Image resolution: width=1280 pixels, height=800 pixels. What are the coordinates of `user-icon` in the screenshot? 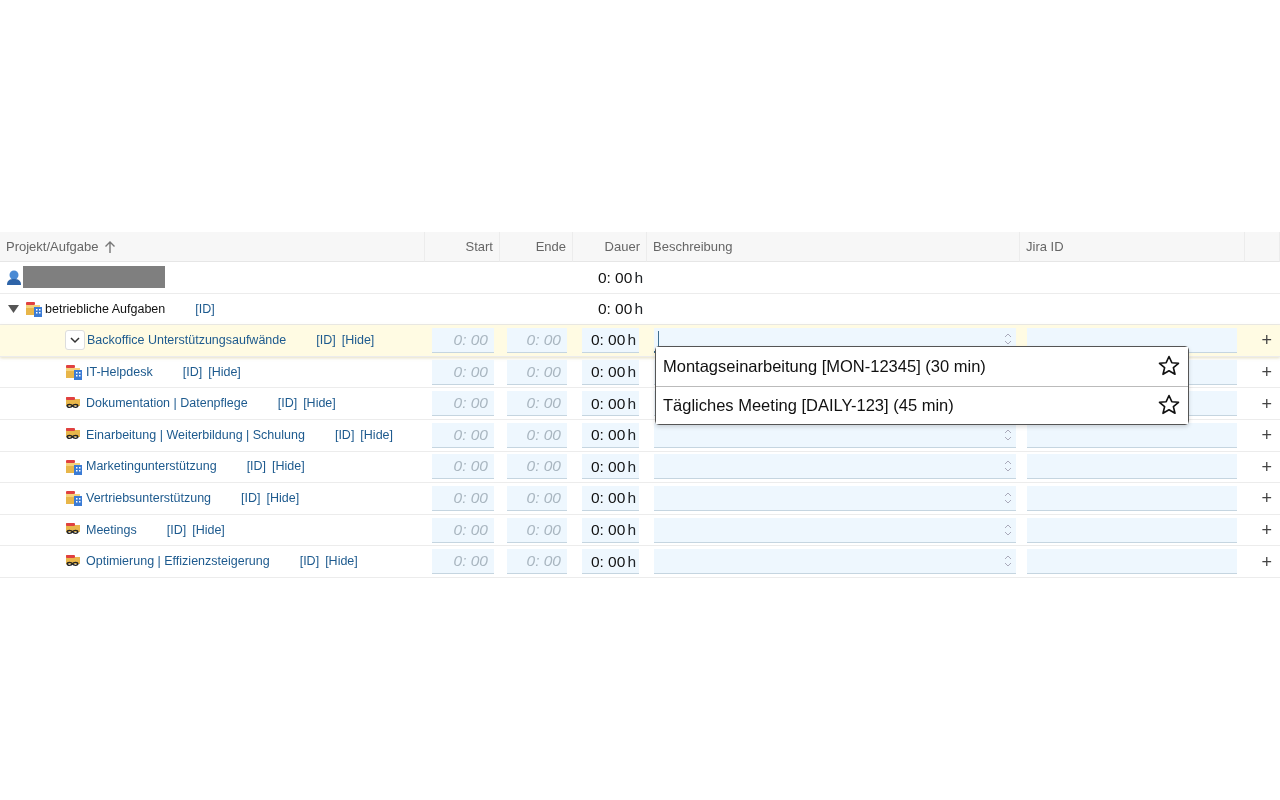 It's located at (14, 277).